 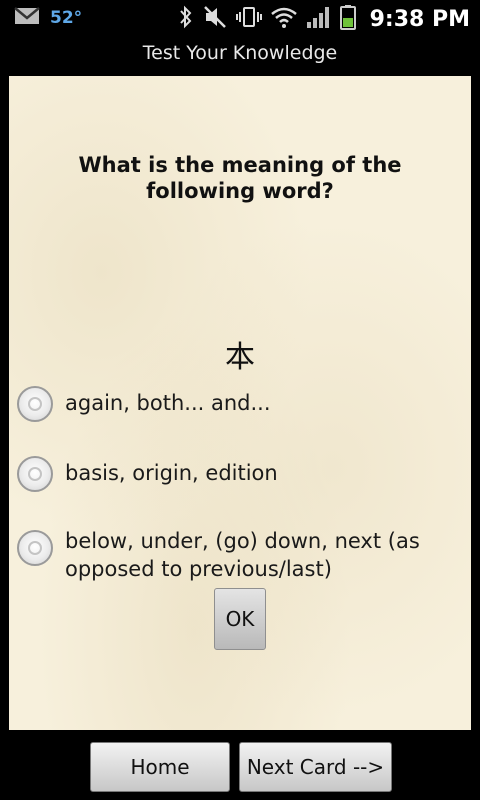 I want to click on home-button: Home, so click(x=160, y=767).